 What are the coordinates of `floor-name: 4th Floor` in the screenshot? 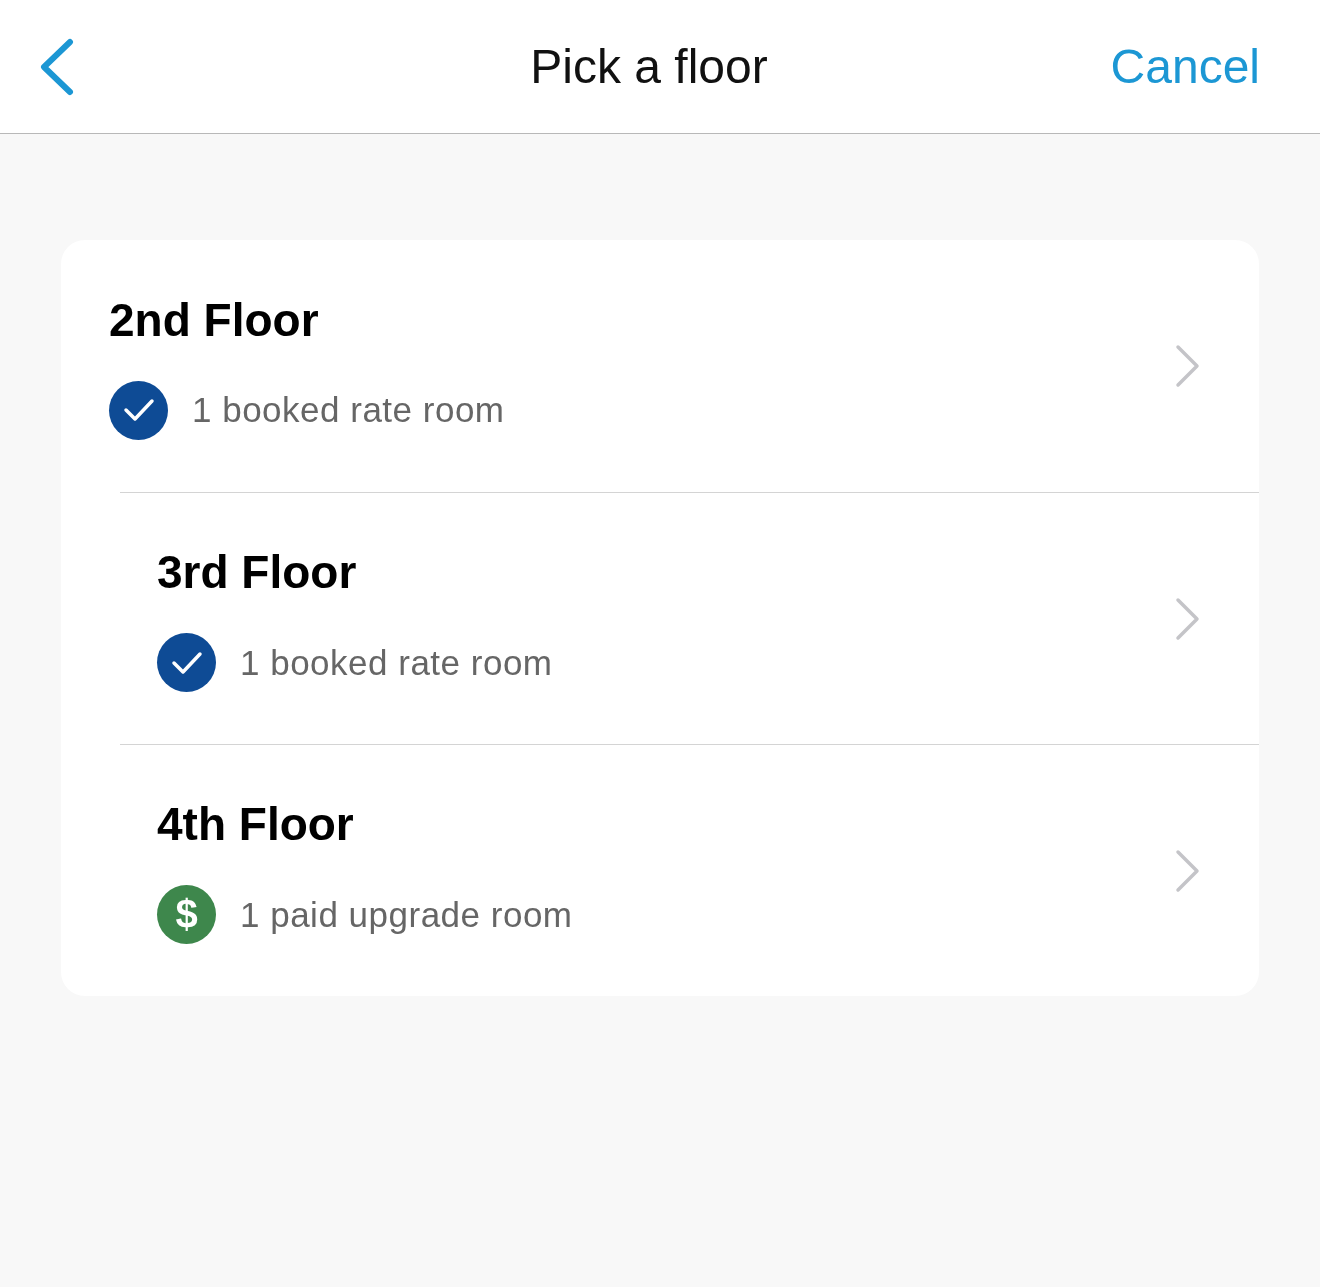 It's located at (256, 824).